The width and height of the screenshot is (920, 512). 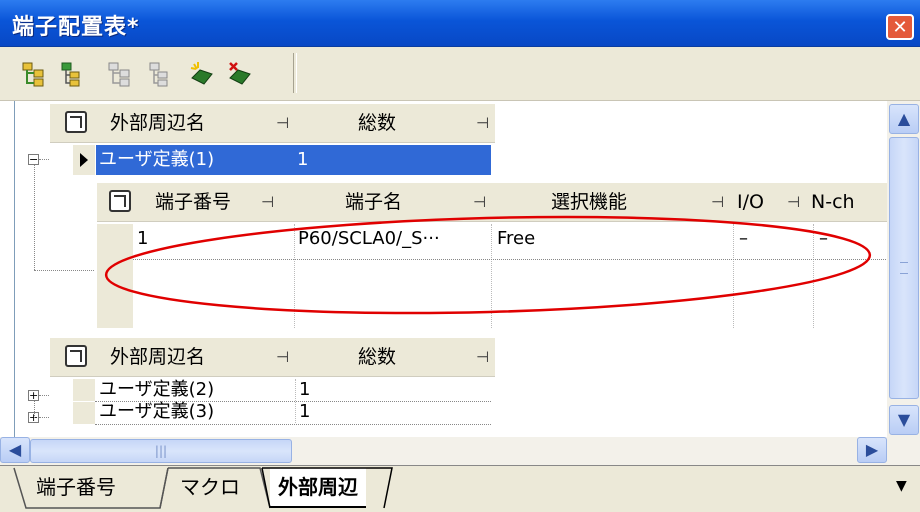 I want to click on title-bar: 端子配置表* ✕, so click(x=460, y=23).